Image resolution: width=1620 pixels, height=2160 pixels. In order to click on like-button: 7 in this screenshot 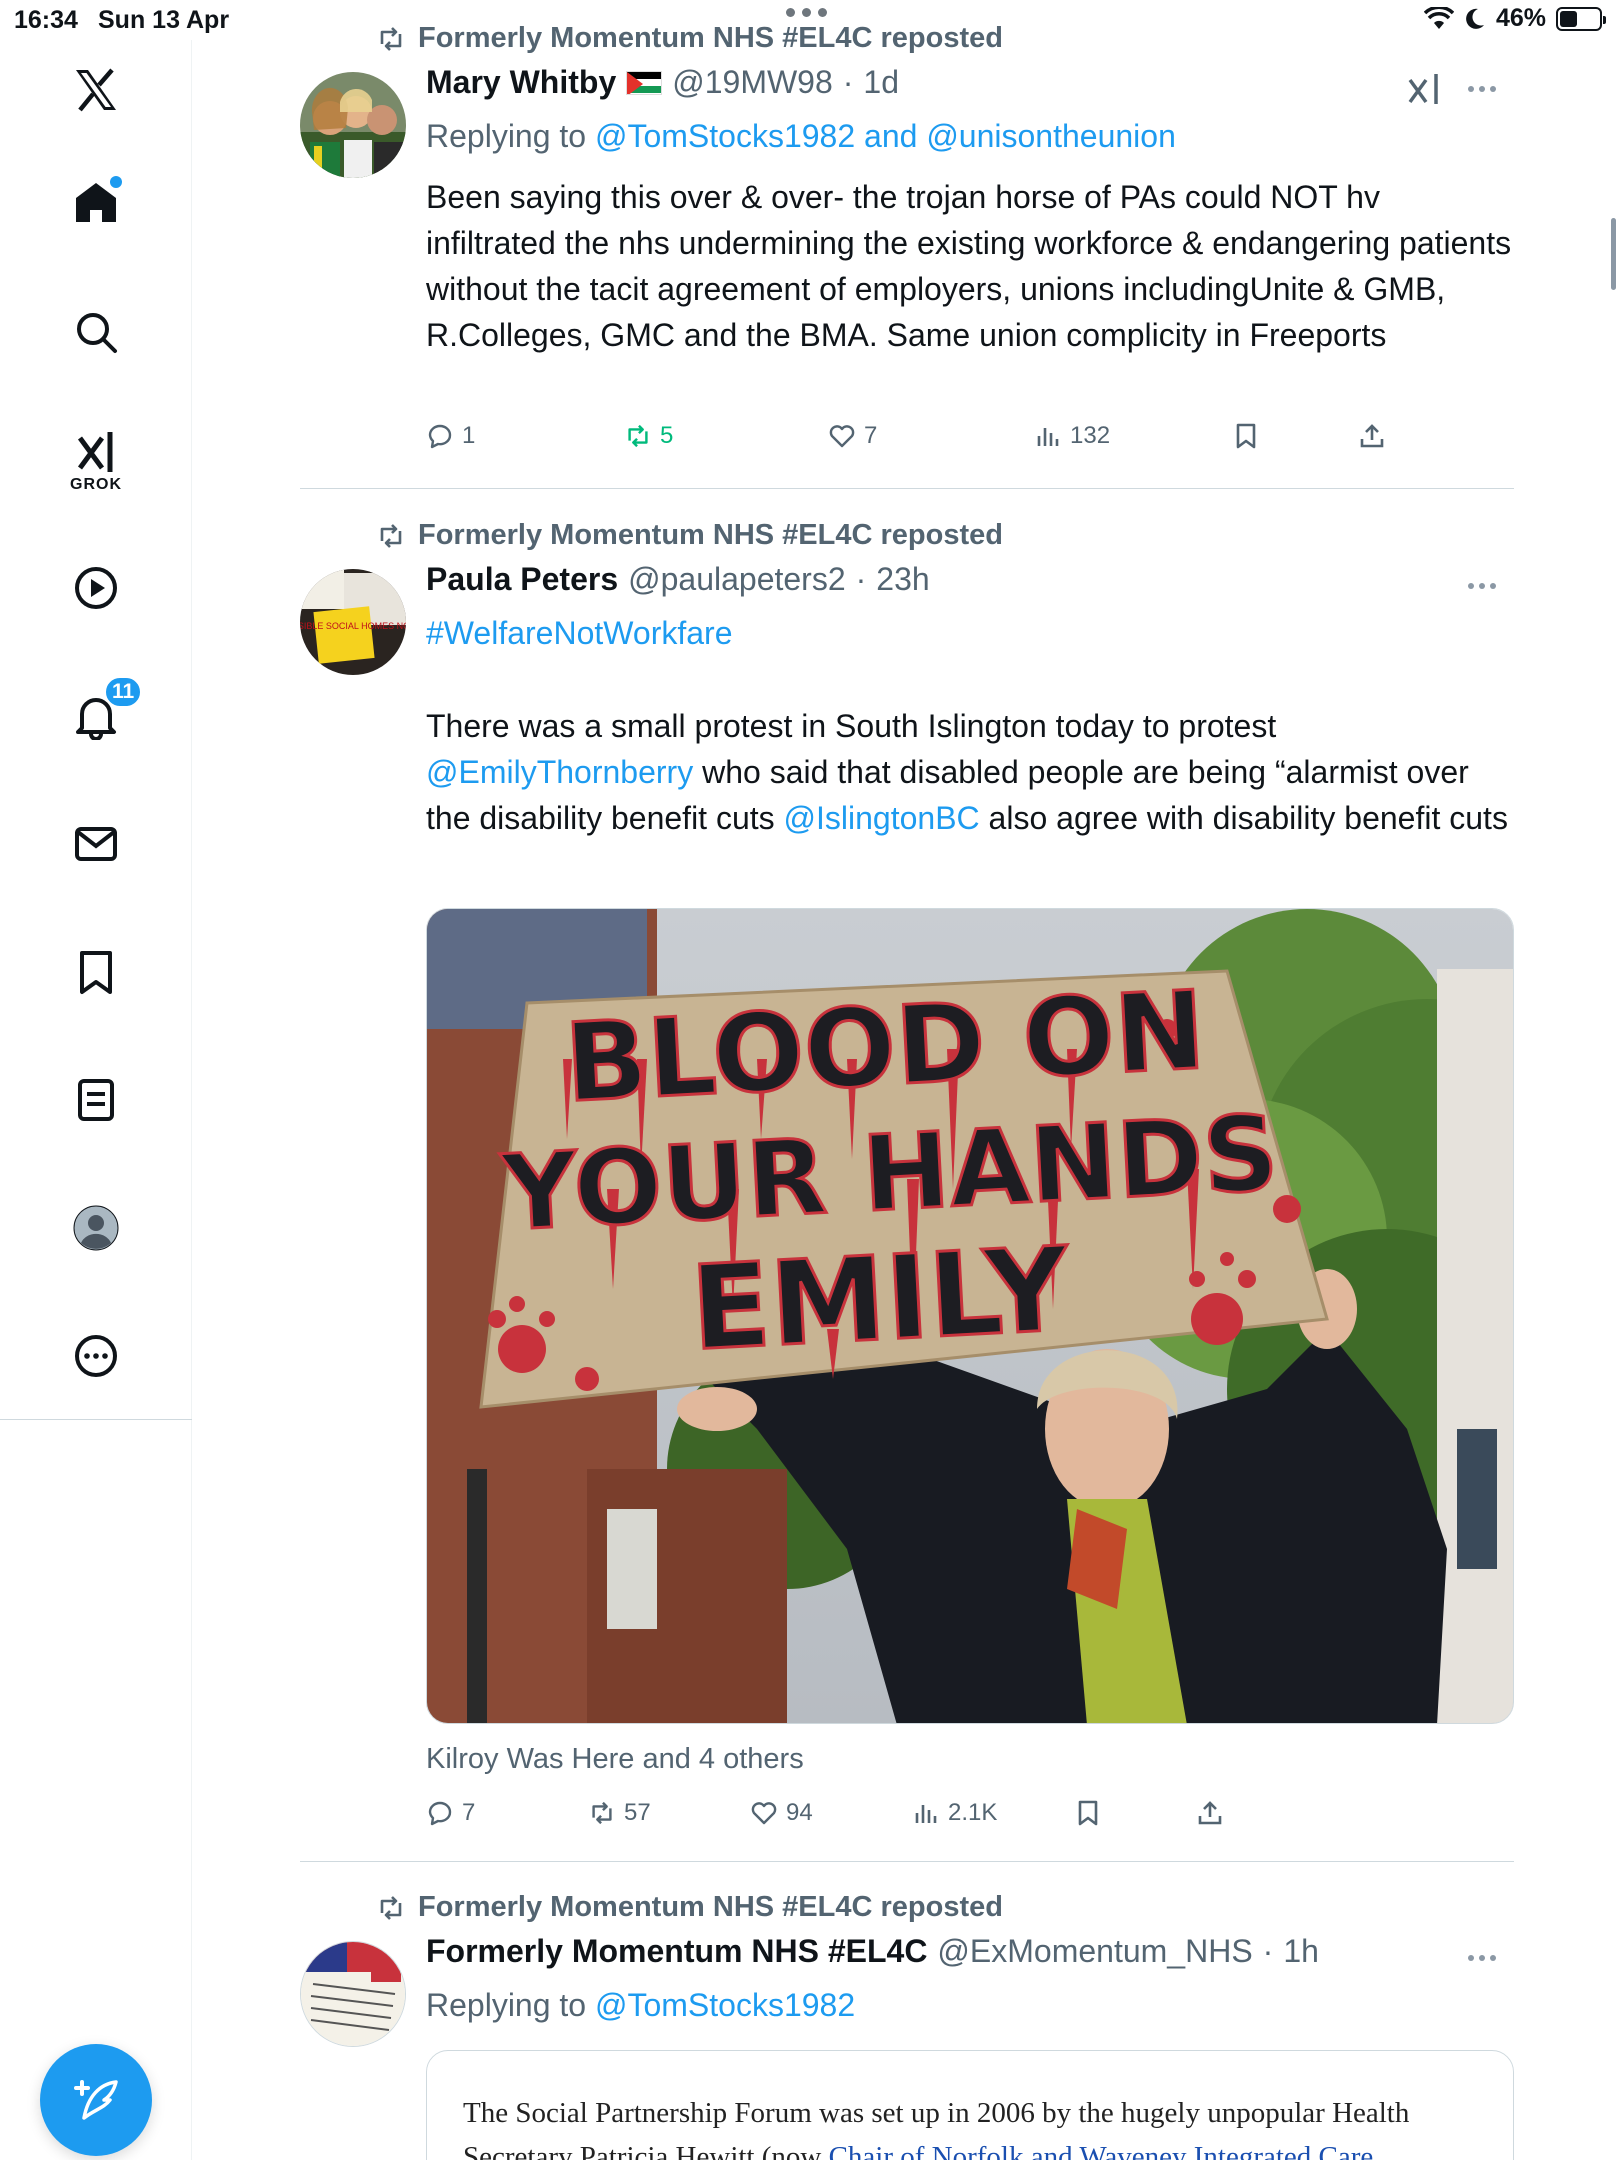, I will do `click(852, 436)`.